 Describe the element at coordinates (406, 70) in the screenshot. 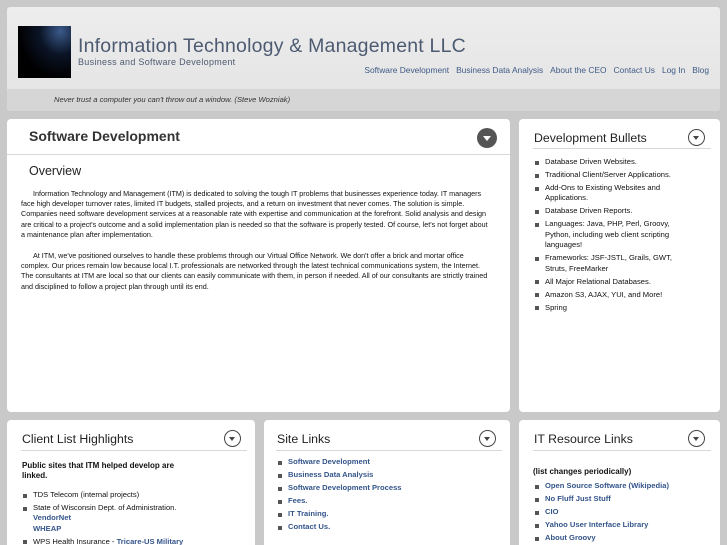

I see `nav-software-development: Software Development` at that location.